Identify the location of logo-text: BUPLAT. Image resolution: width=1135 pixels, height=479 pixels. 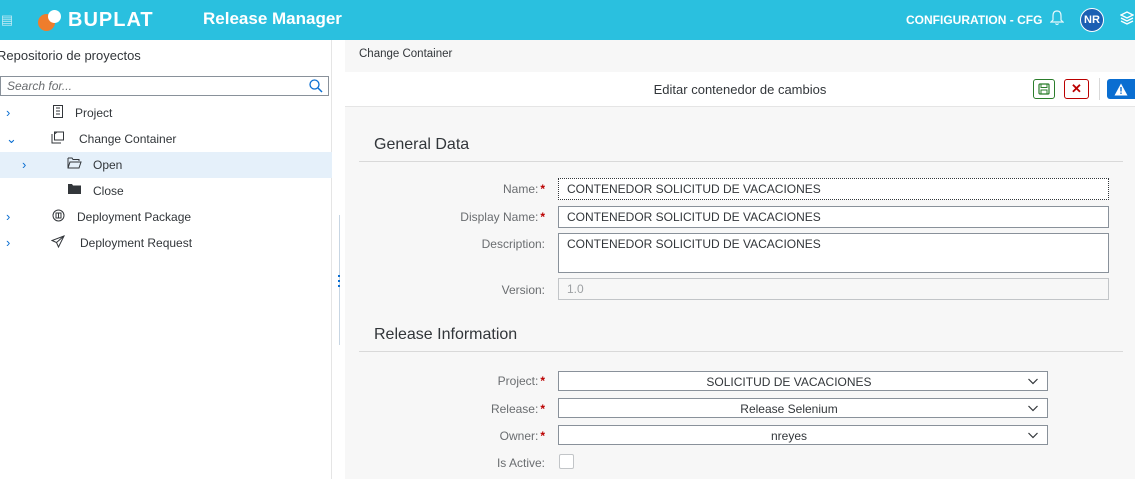
(111, 19).